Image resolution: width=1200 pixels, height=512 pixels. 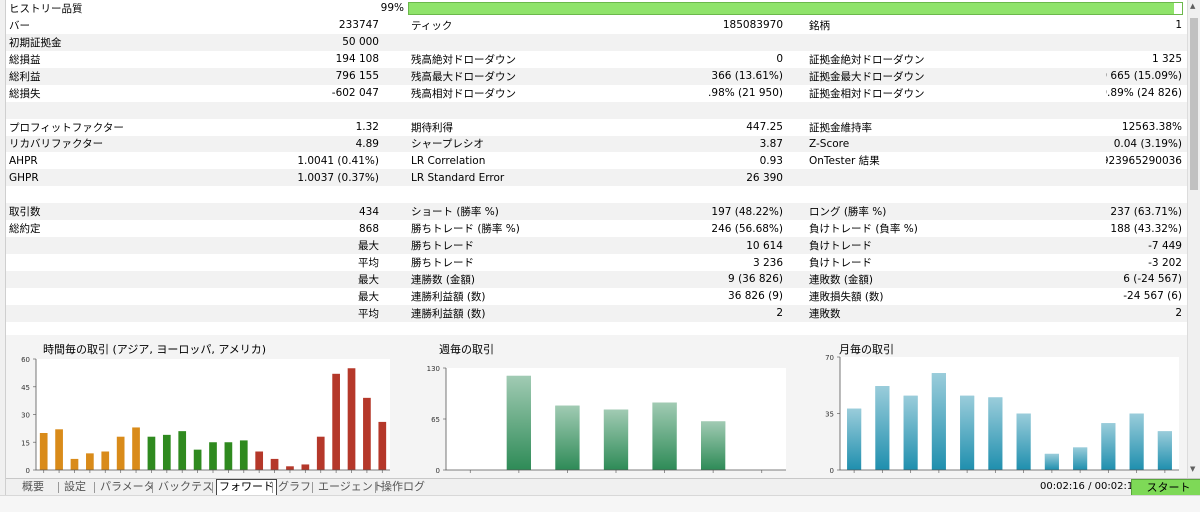 I want to click on scrollbar-thumb, so click(x=1194, y=104).